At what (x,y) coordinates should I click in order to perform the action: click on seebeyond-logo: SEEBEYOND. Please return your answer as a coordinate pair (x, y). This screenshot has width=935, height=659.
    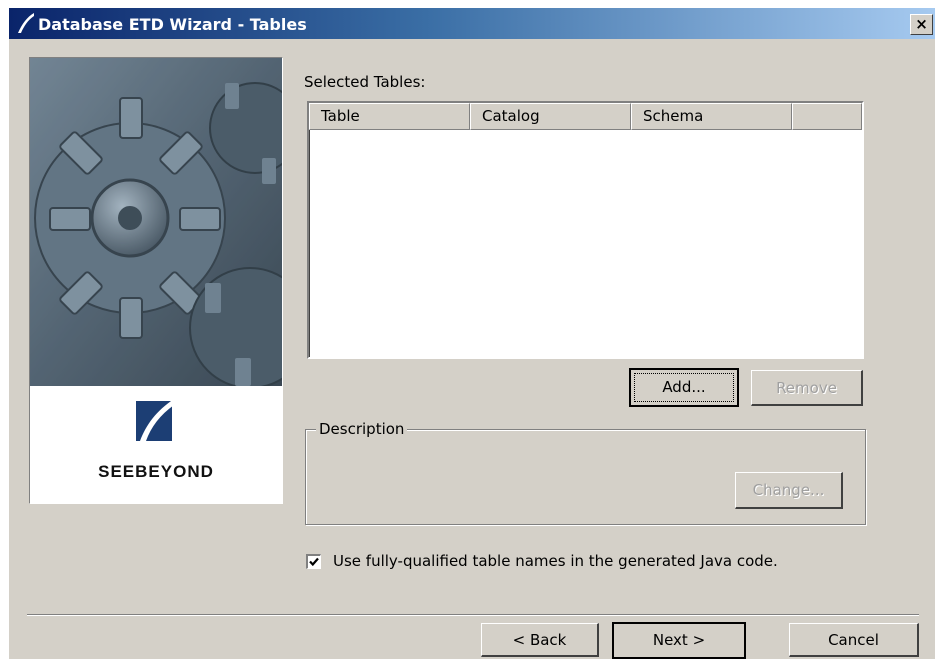
    Looking at the image, I should click on (156, 444).